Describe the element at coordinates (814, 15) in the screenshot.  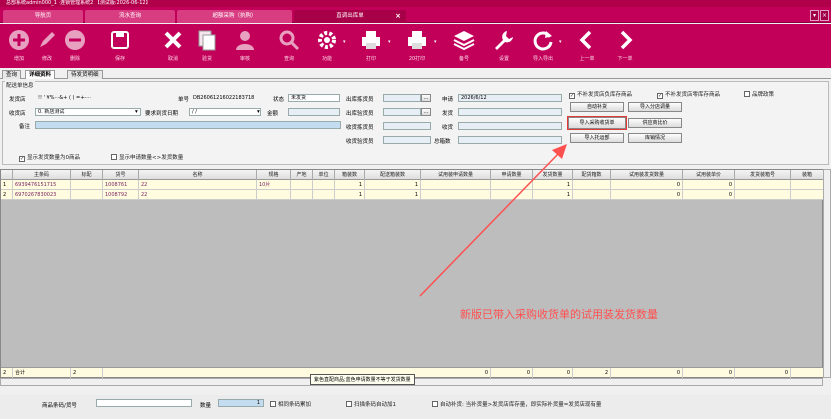
I see `tab-dropdown-icon: ▾` at that location.